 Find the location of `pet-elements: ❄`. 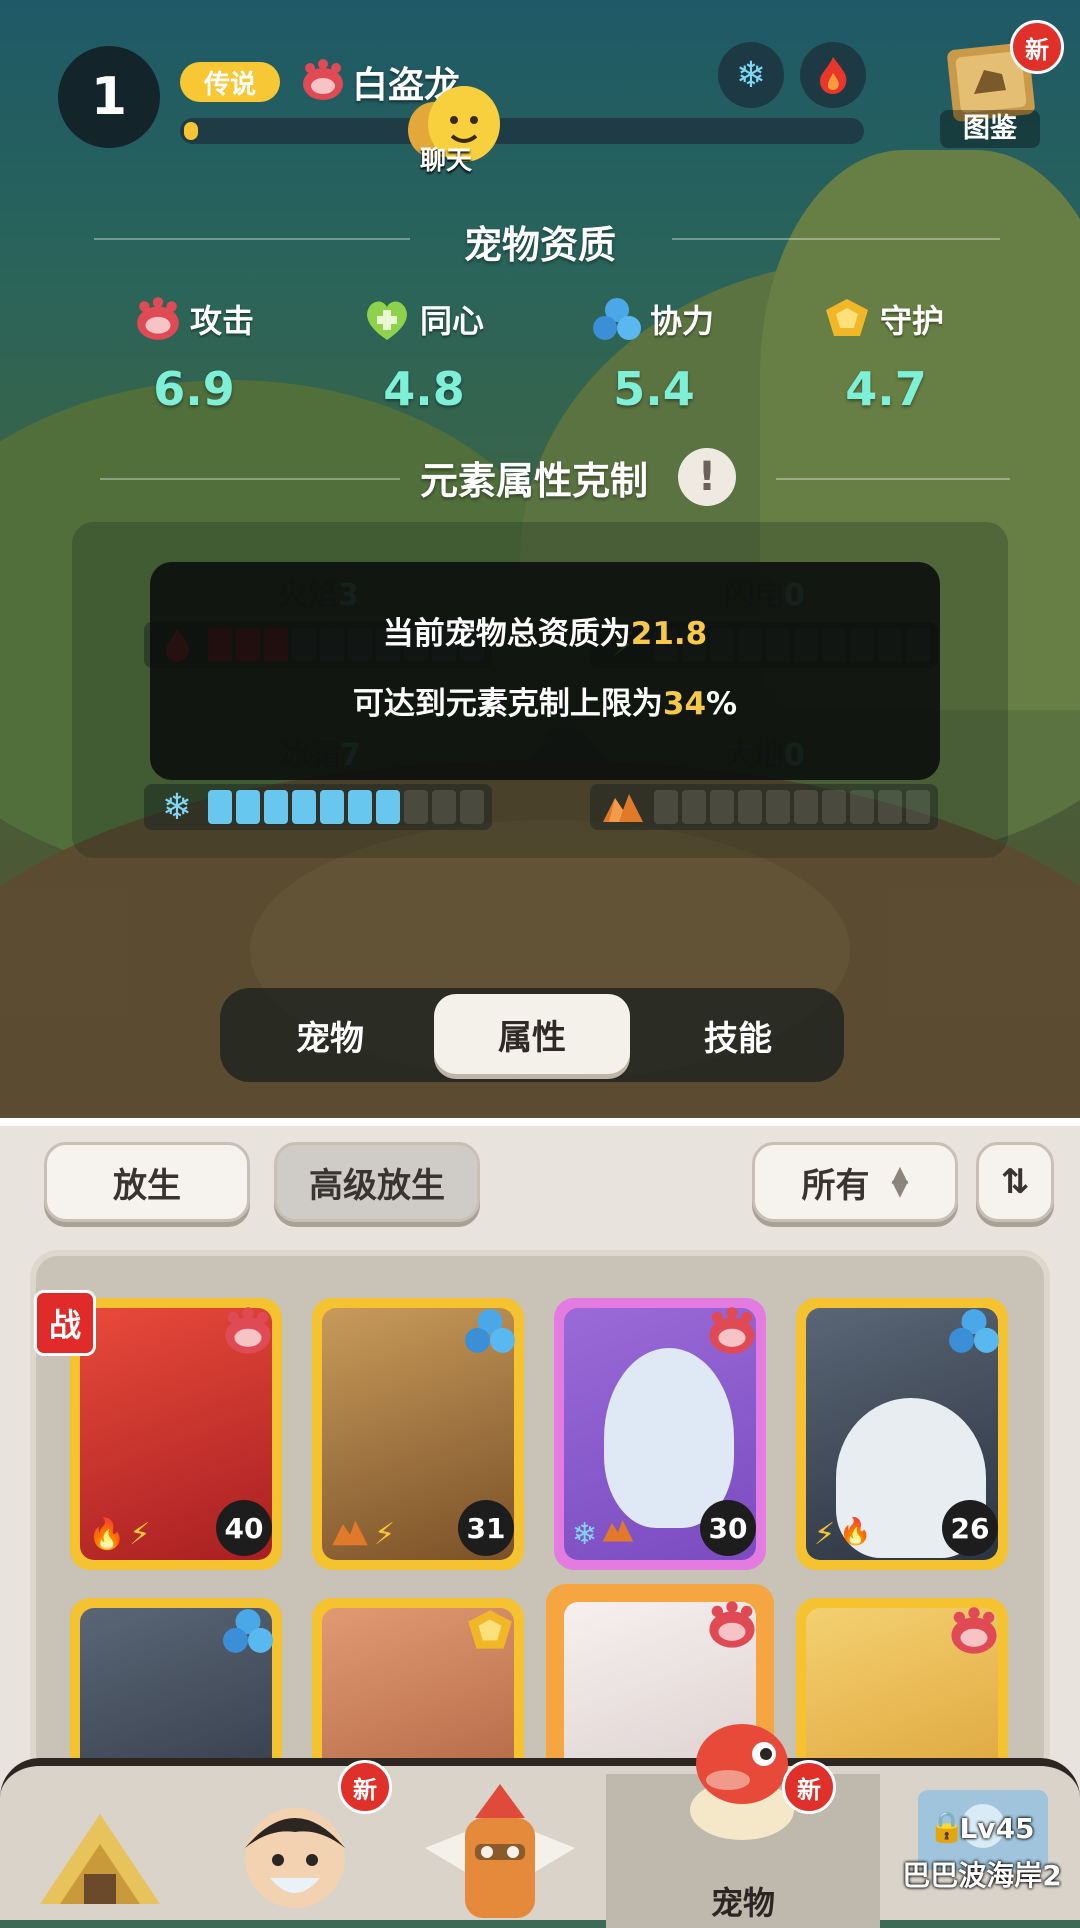

pet-elements: ❄ is located at coordinates (603, 1534).